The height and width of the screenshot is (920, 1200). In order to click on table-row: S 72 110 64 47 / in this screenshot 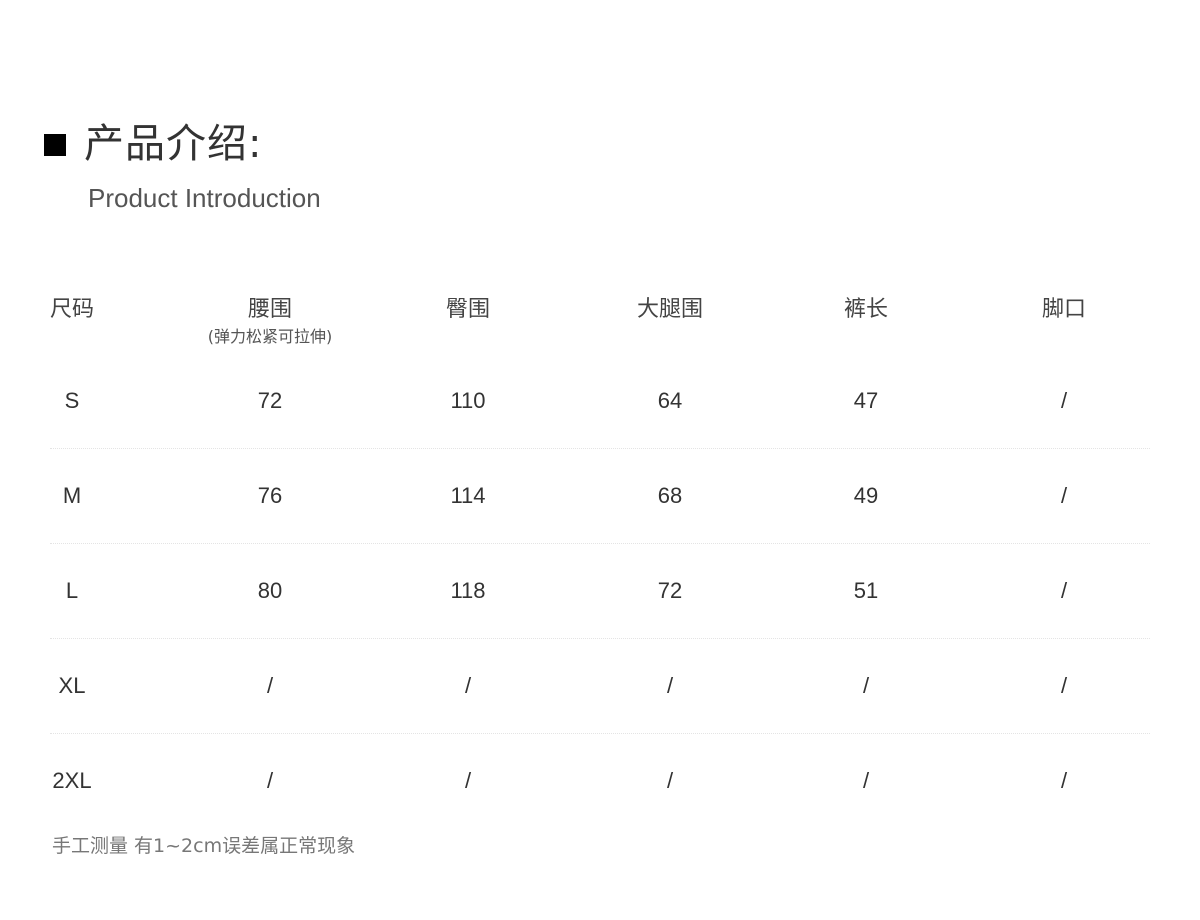, I will do `click(600, 401)`.